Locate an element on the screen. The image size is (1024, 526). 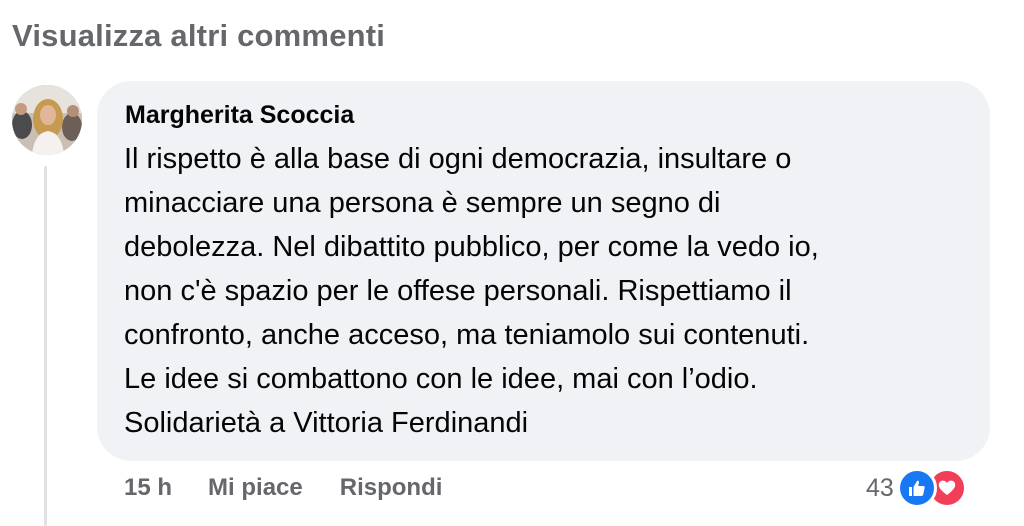
view-more-comments-link: Visualizza altri commenti is located at coordinates (198, 36).